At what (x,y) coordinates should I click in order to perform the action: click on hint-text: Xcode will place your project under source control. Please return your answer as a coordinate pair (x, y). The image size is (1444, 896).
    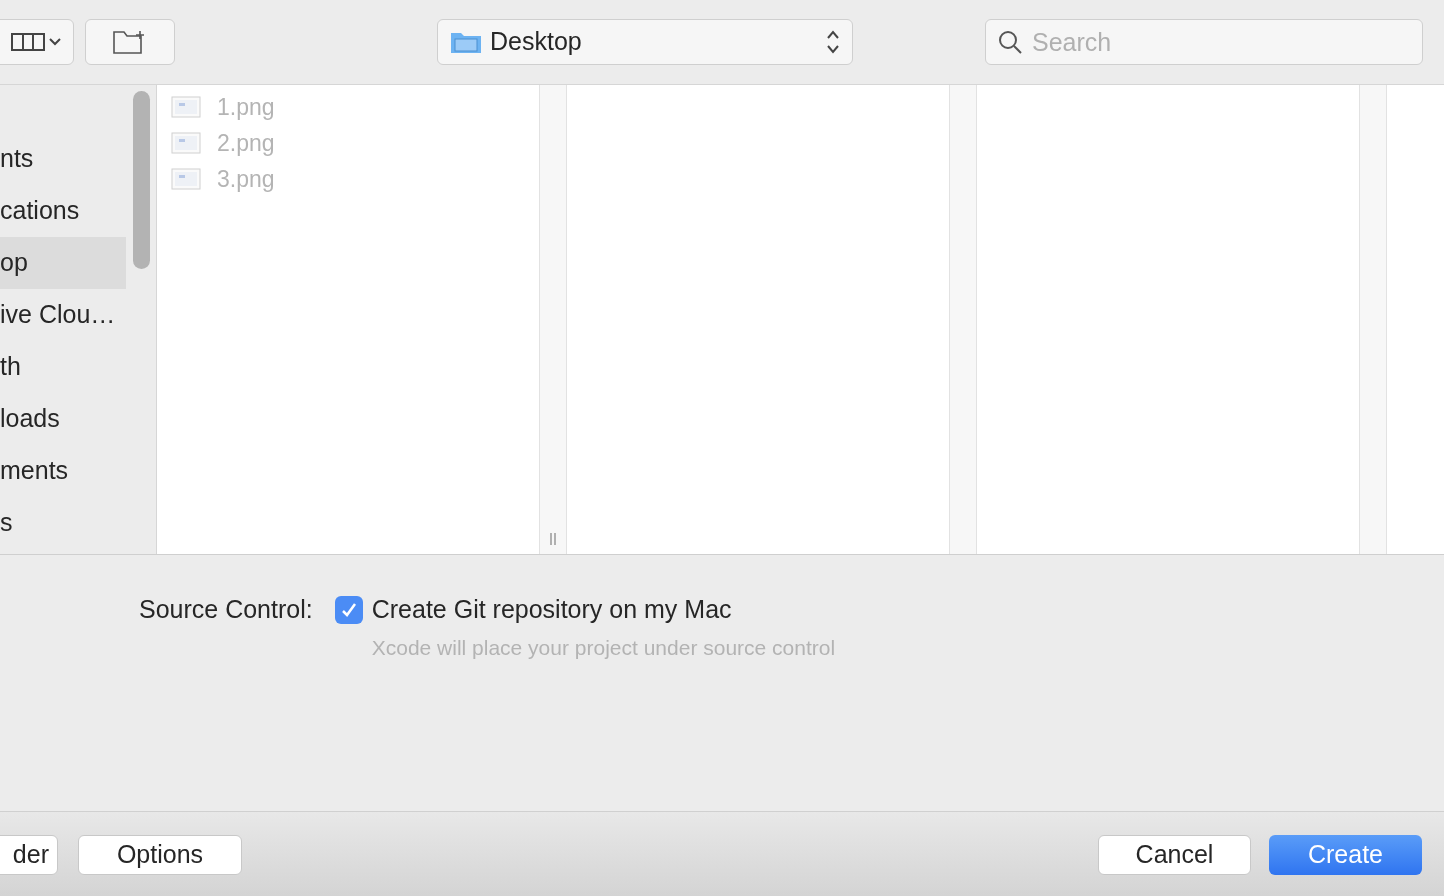
    Looking at the image, I should click on (603, 647).